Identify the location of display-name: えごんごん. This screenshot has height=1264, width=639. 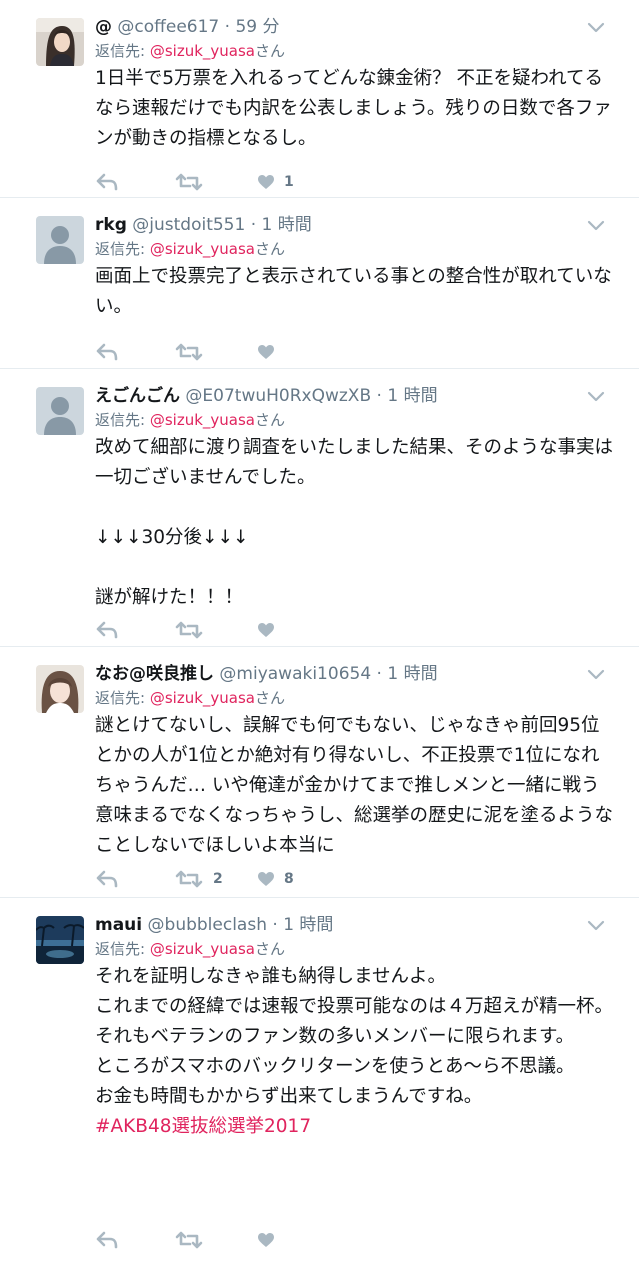
(137, 396).